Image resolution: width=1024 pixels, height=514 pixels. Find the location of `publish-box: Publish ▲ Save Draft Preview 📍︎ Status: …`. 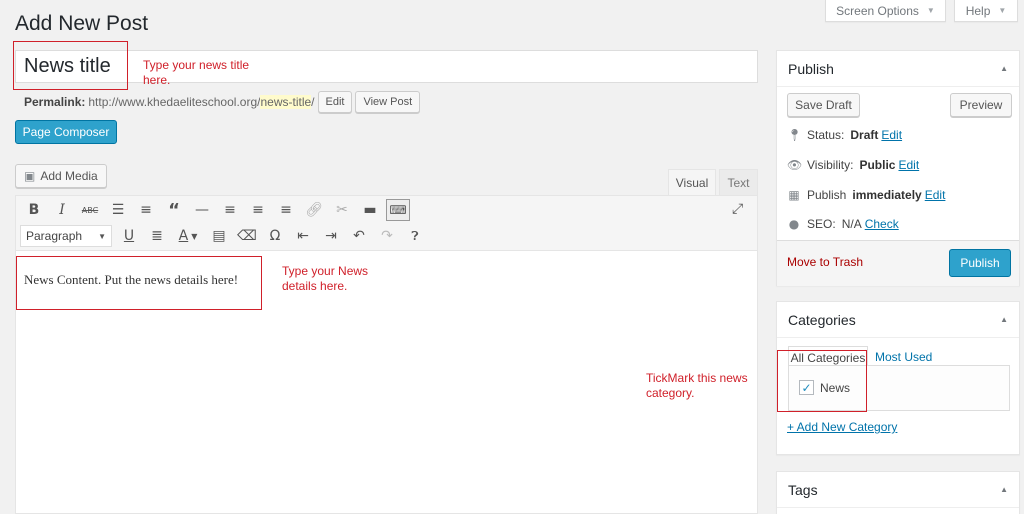

publish-box: Publish ▲ Save Draft Preview 📍︎ Status: … is located at coordinates (898, 168).